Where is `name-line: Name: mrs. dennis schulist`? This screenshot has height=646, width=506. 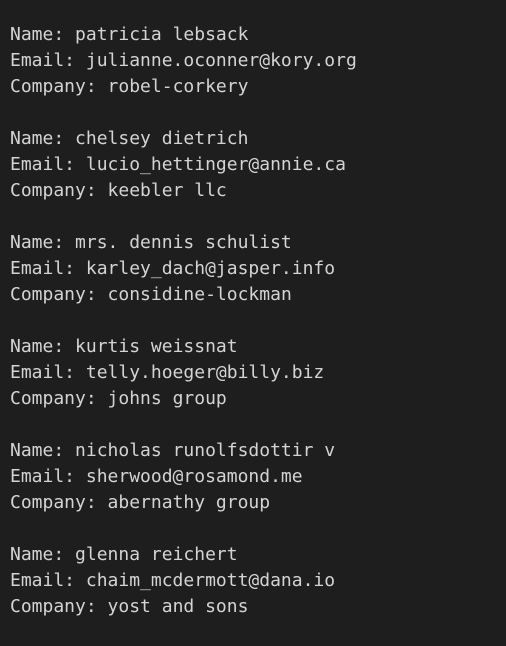
name-line: Name: mrs. dennis schulist is located at coordinates (255, 243).